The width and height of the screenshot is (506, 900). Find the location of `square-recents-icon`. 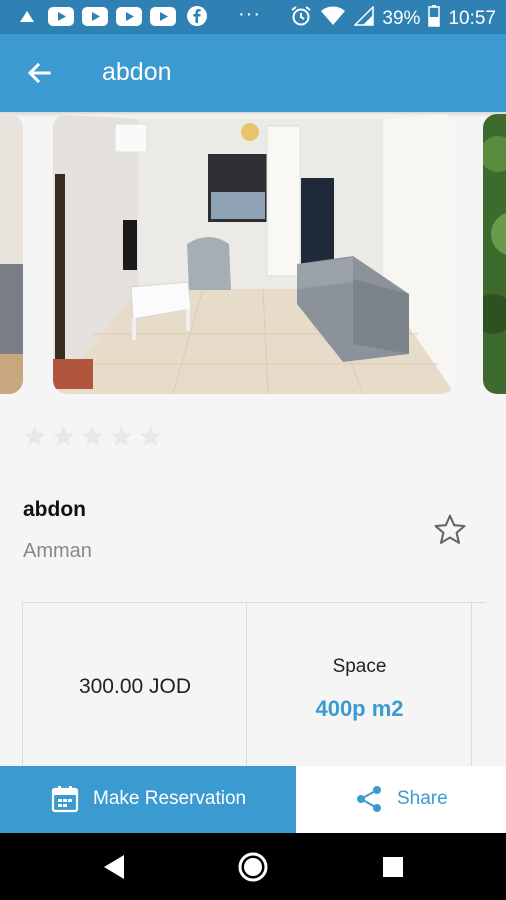

square-recents-icon is located at coordinates (393, 867).